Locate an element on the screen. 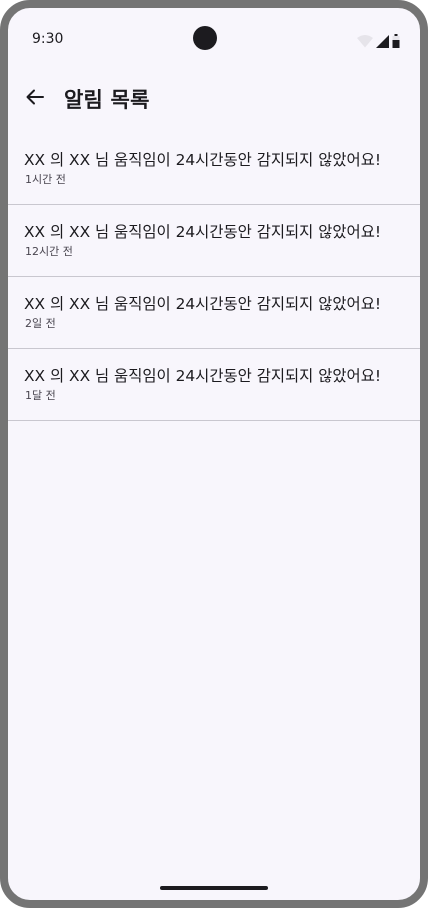 This screenshot has height=908, width=428. notification-item: XX 의 XX 님 움직임이 24시간동안 감지되지 않았어요! 1달 전 is located at coordinates (214, 385).